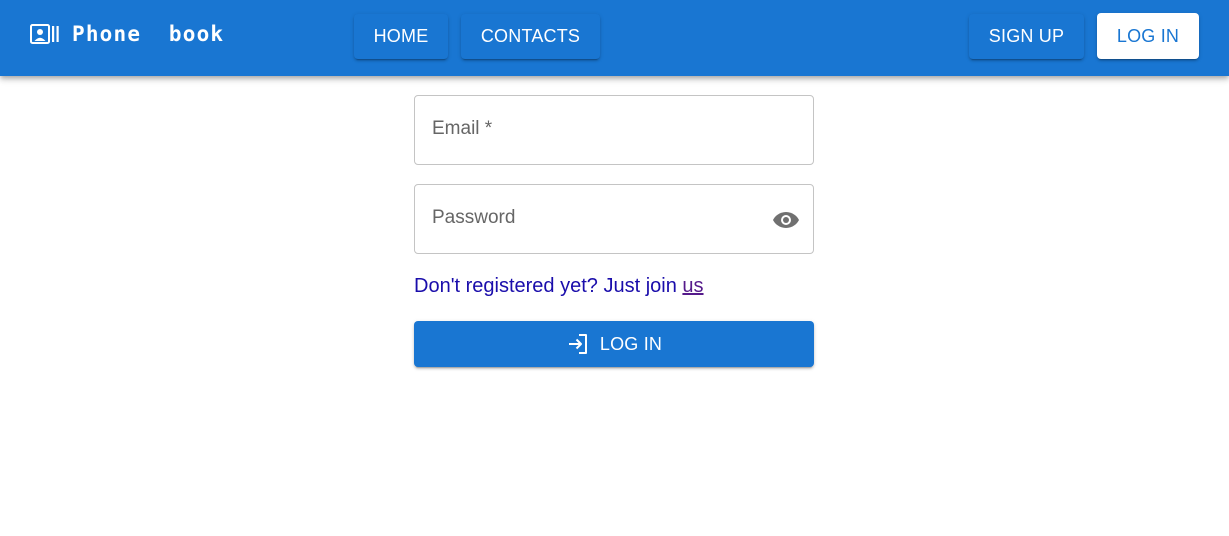  I want to click on password-field: Password, so click(614, 219).